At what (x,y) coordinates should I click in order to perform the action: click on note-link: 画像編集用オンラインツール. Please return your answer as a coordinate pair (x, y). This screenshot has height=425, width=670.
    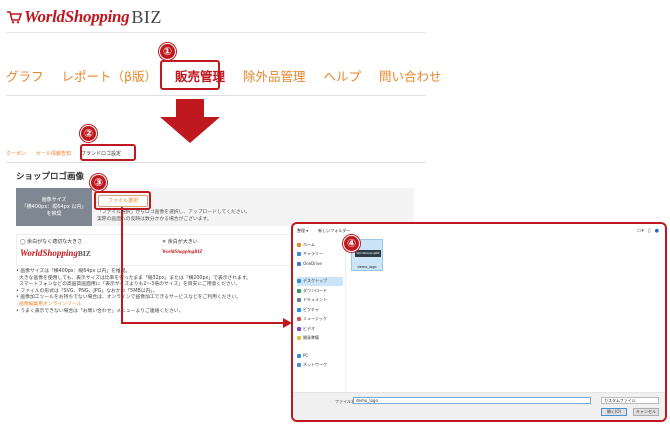
    Looking at the image, I should click on (166, 305).